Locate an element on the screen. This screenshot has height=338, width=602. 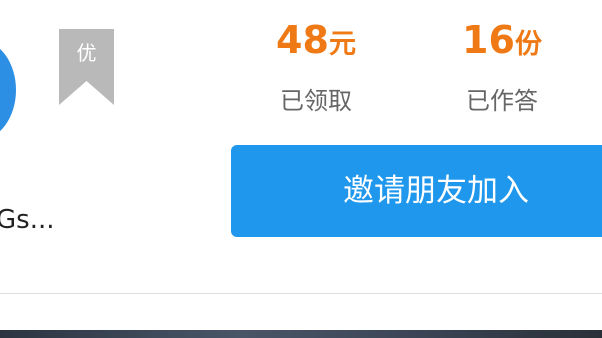
claimed-amount-number: 48 is located at coordinates (302, 40).